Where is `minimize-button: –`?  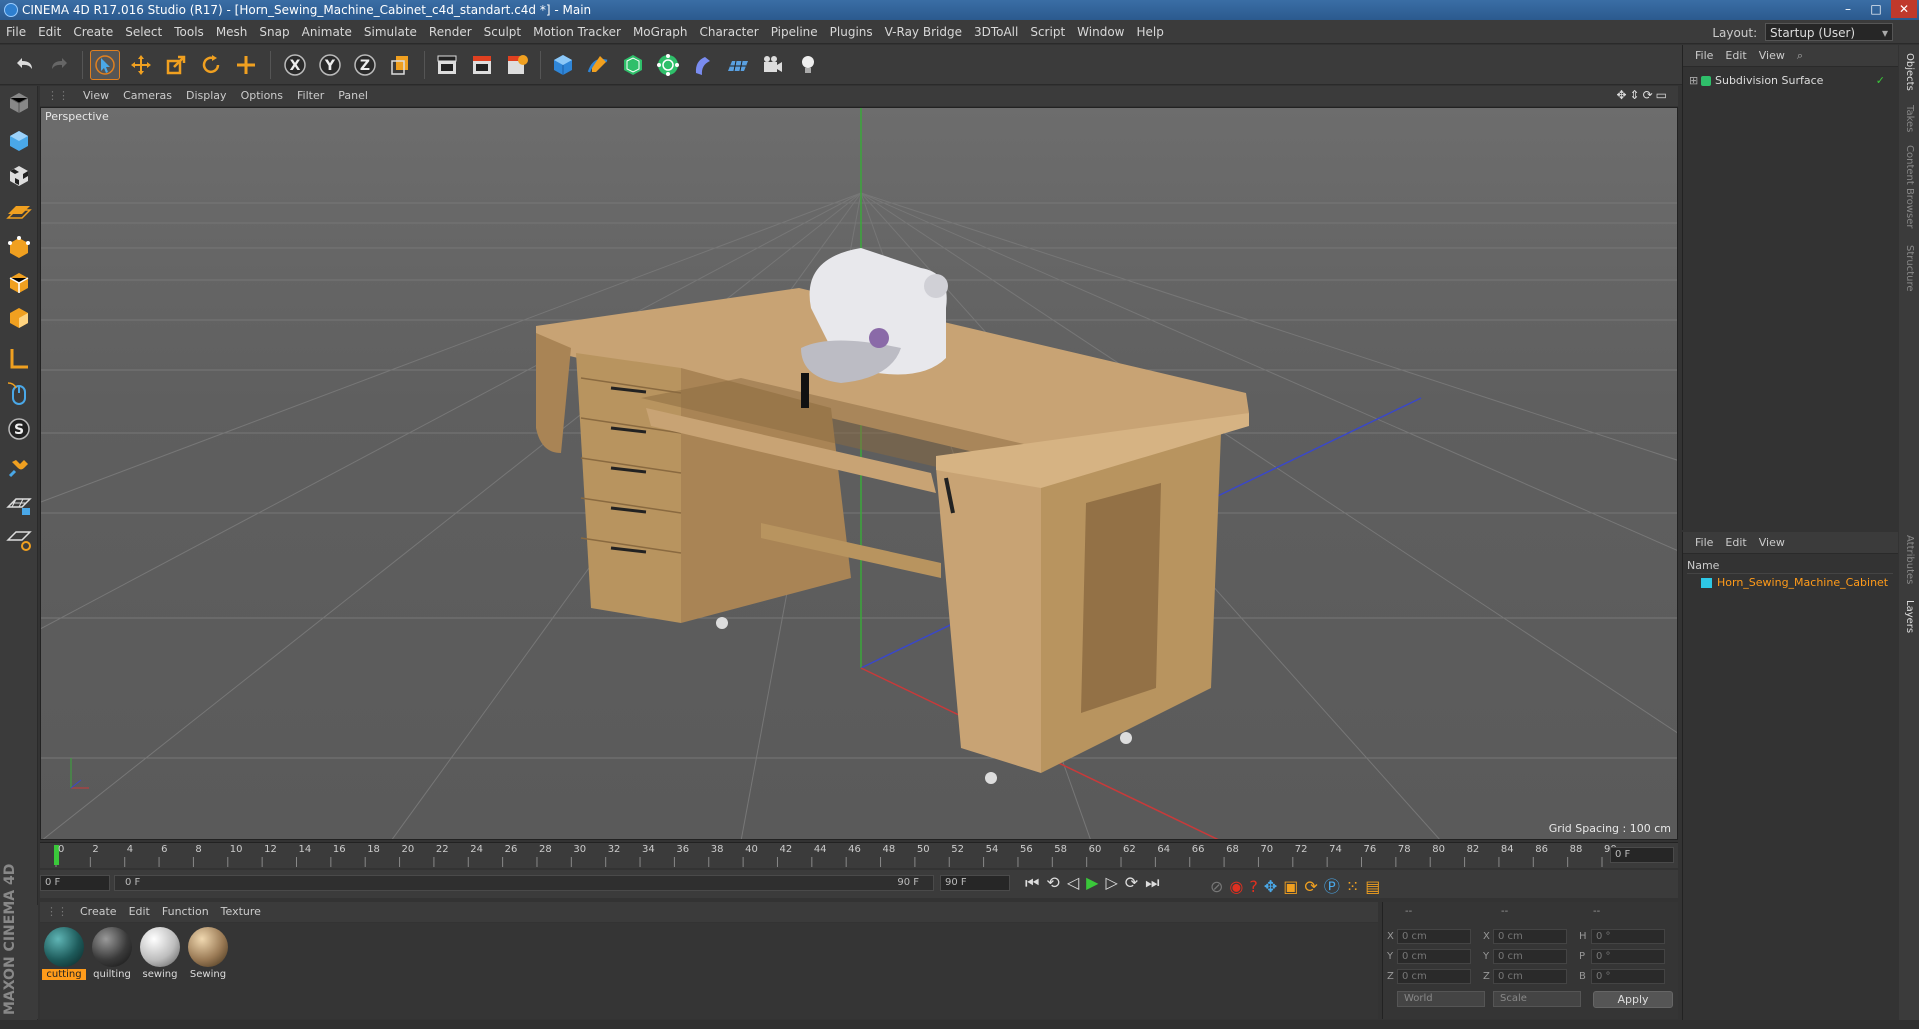
minimize-button: – is located at coordinates (1848, 9).